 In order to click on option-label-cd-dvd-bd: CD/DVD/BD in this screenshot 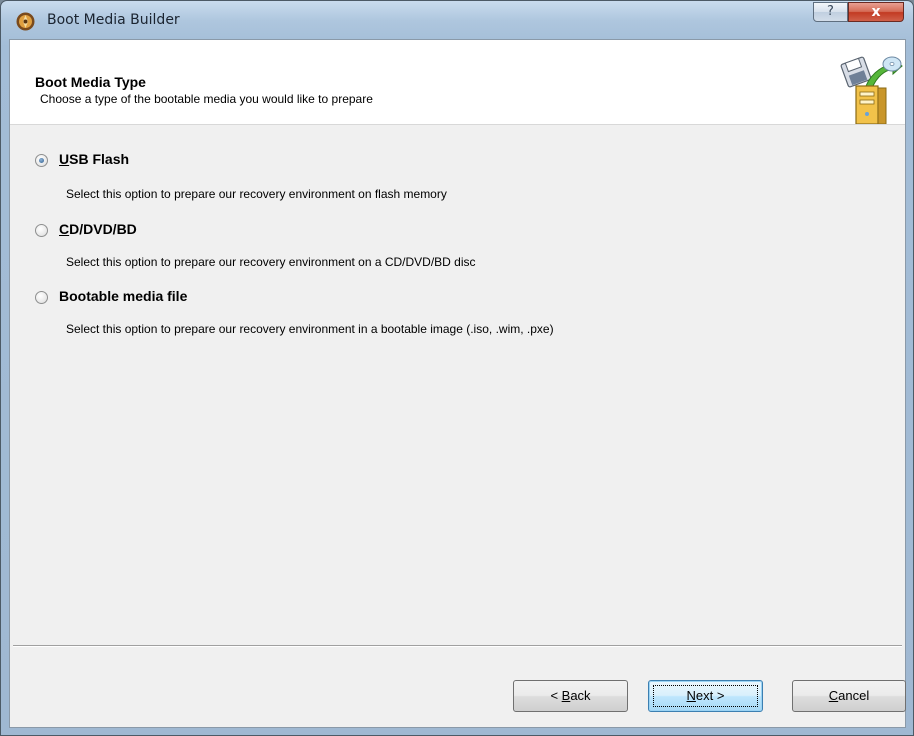, I will do `click(98, 229)`.